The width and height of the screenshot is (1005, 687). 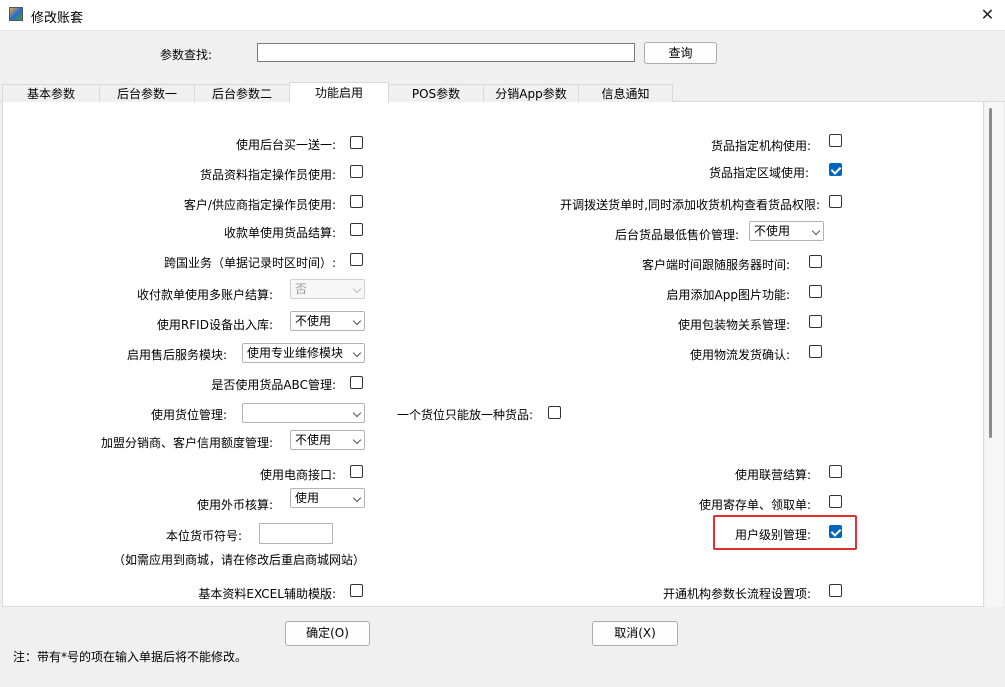 I want to click on label-goods-org: 货品指定机构使用:, so click(x=760, y=146).